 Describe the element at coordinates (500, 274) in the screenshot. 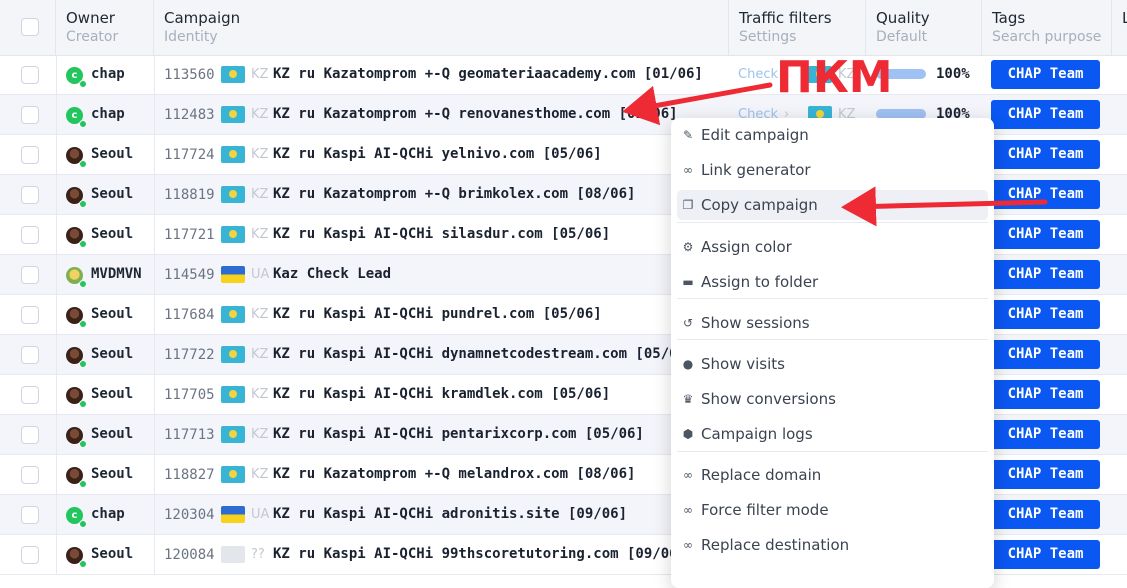

I see `campaign-name: Kaz Check Lead` at that location.